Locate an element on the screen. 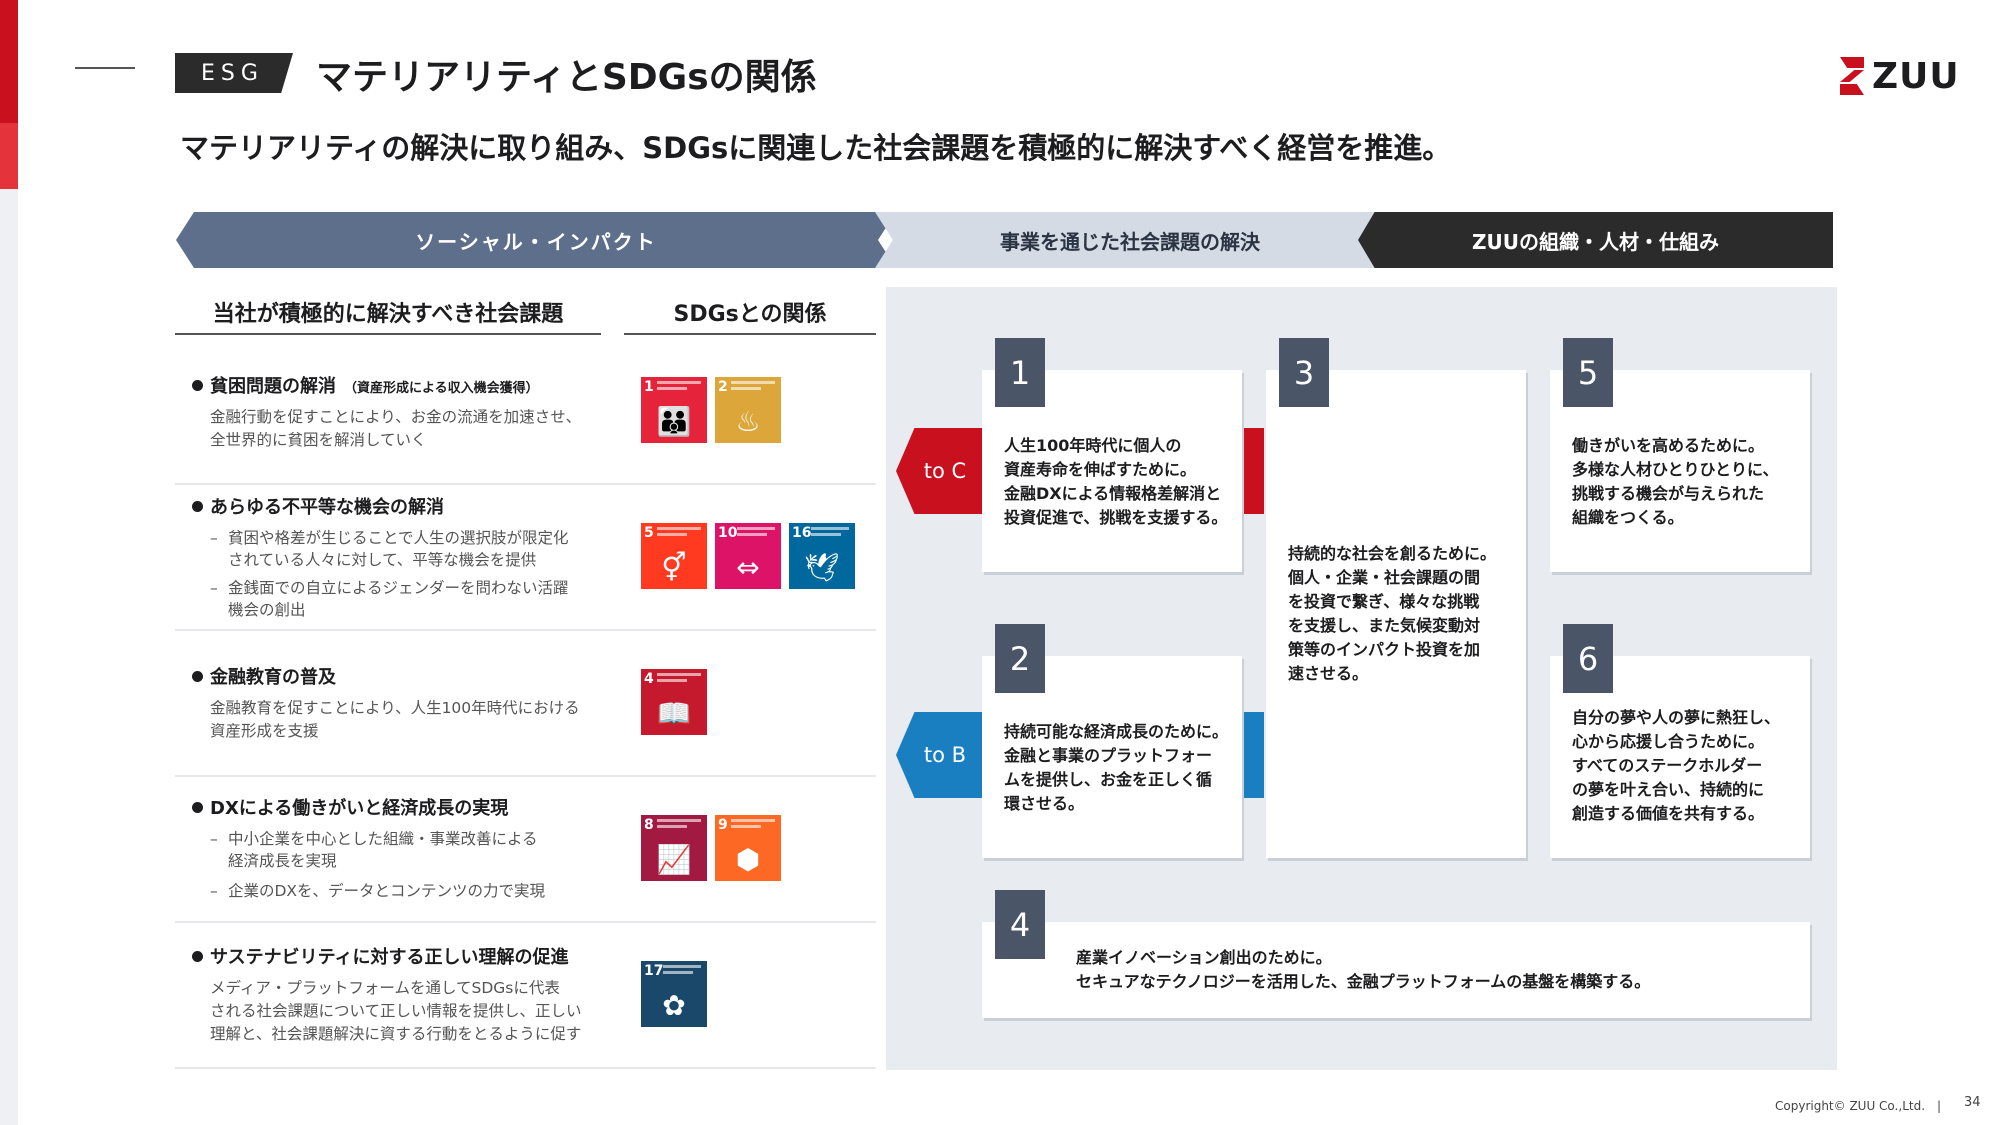  page-number: 34 is located at coordinates (1972, 1102).